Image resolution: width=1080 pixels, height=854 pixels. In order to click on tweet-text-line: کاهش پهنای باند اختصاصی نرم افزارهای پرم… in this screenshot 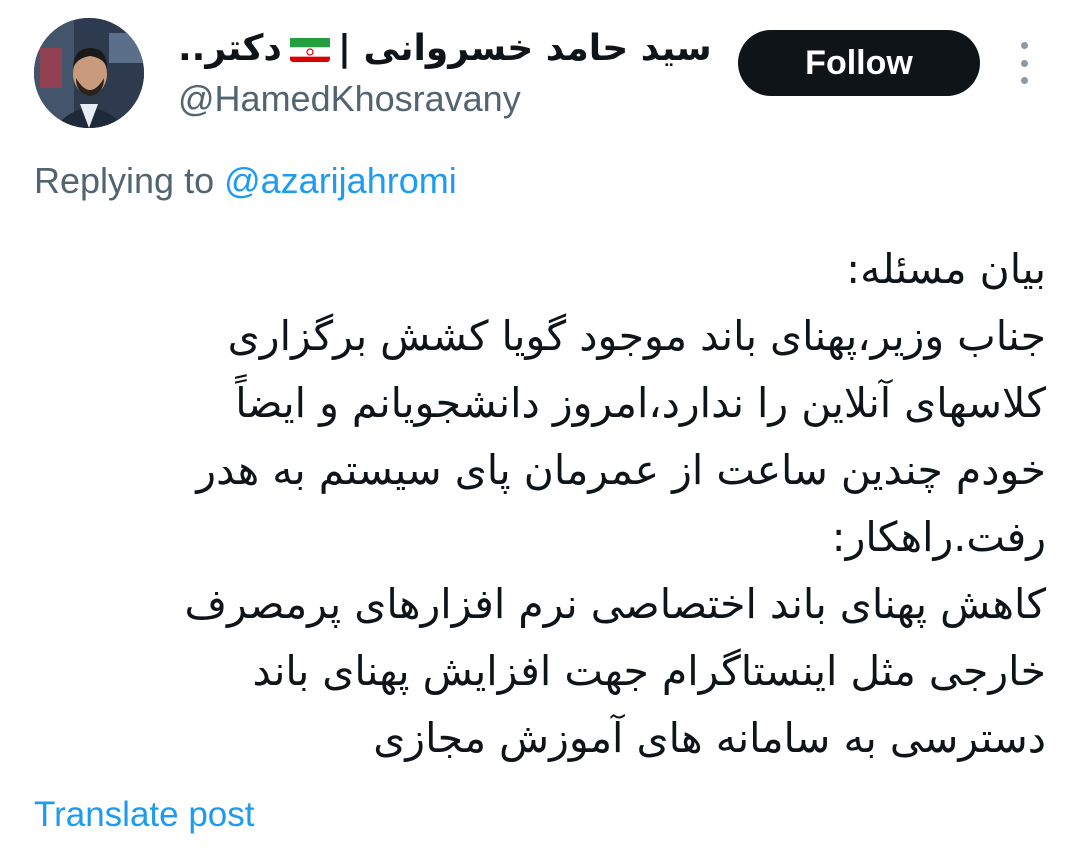, I will do `click(615, 604)`.